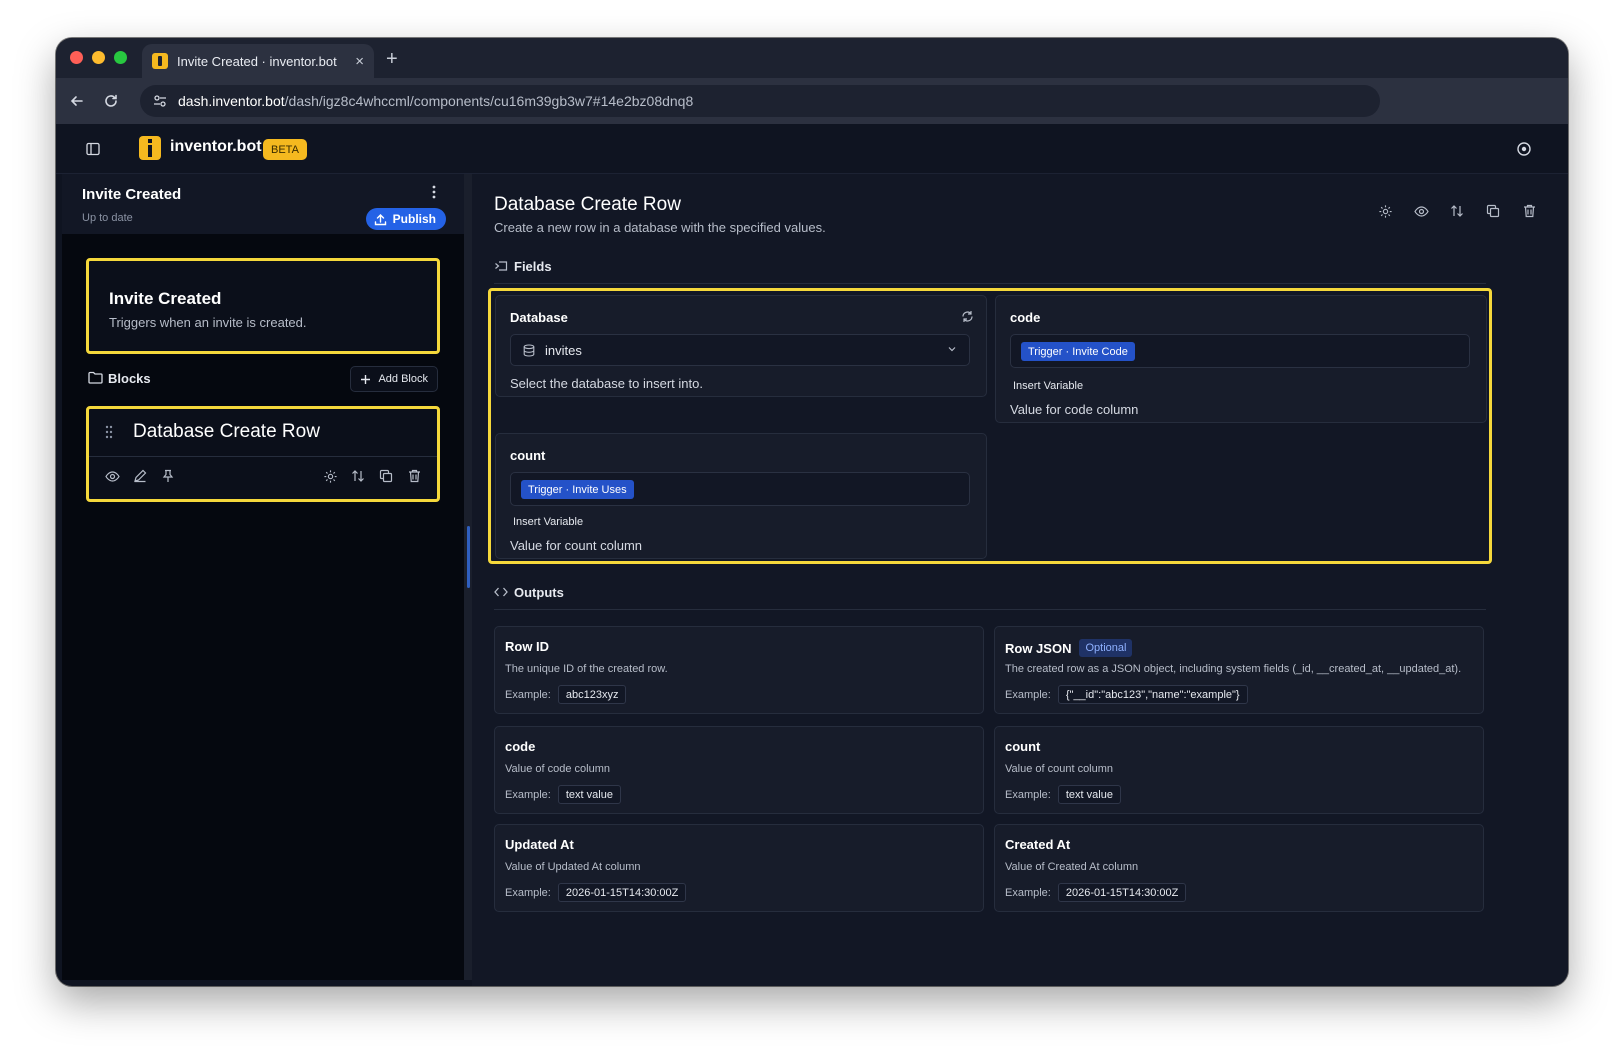 Image resolution: width=1624 pixels, height=1061 pixels. I want to click on code-insert-variable: Insert Variable, so click(1048, 386).